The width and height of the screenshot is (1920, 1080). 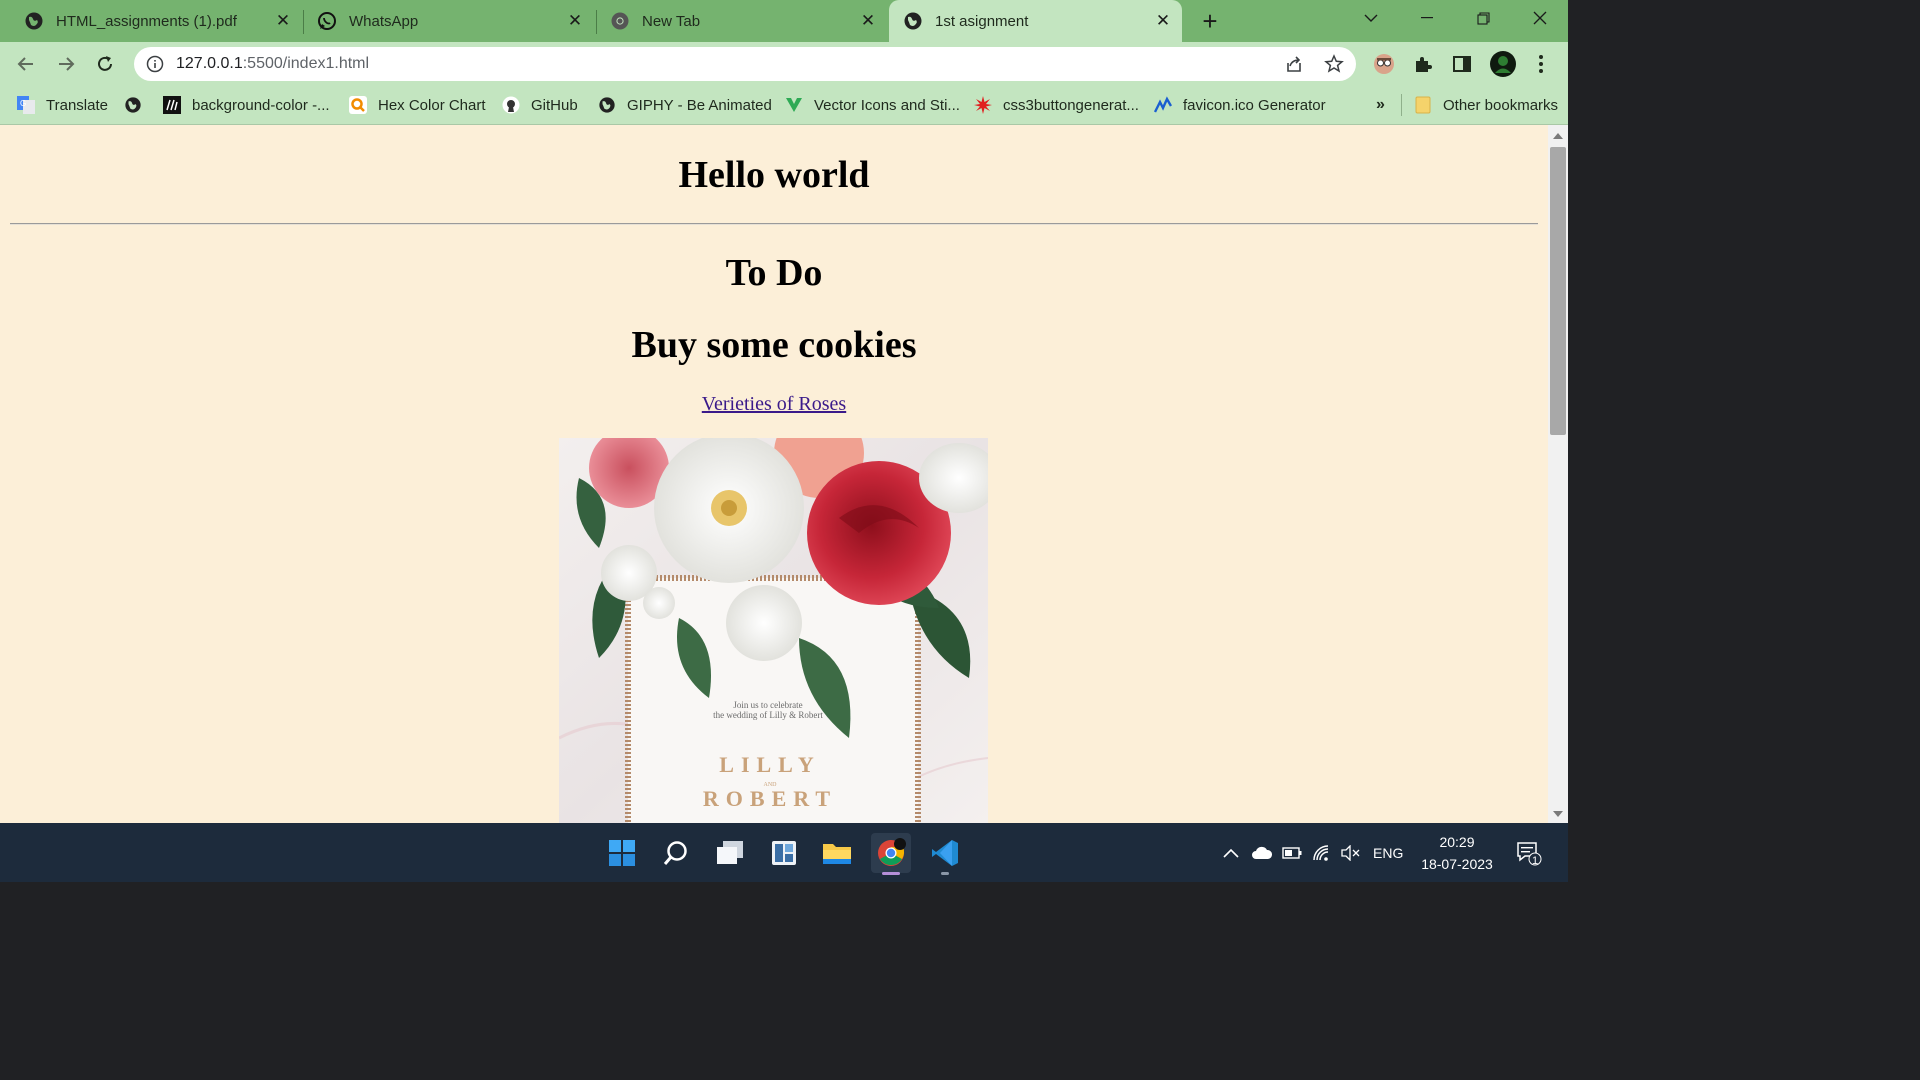 I want to click on tab-label: WhatsApp, so click(x=384, y=21).